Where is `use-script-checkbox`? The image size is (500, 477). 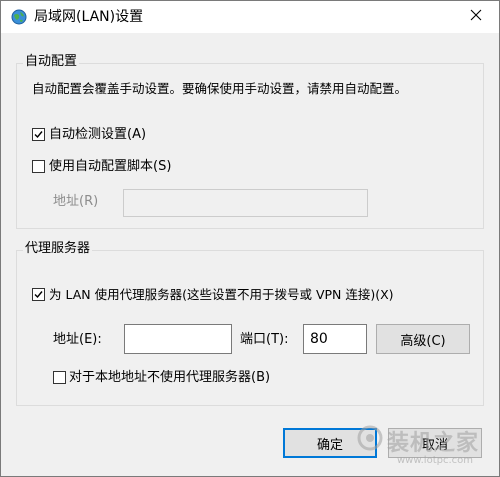
use-script-checkbox is located at coordinates (38, 166).